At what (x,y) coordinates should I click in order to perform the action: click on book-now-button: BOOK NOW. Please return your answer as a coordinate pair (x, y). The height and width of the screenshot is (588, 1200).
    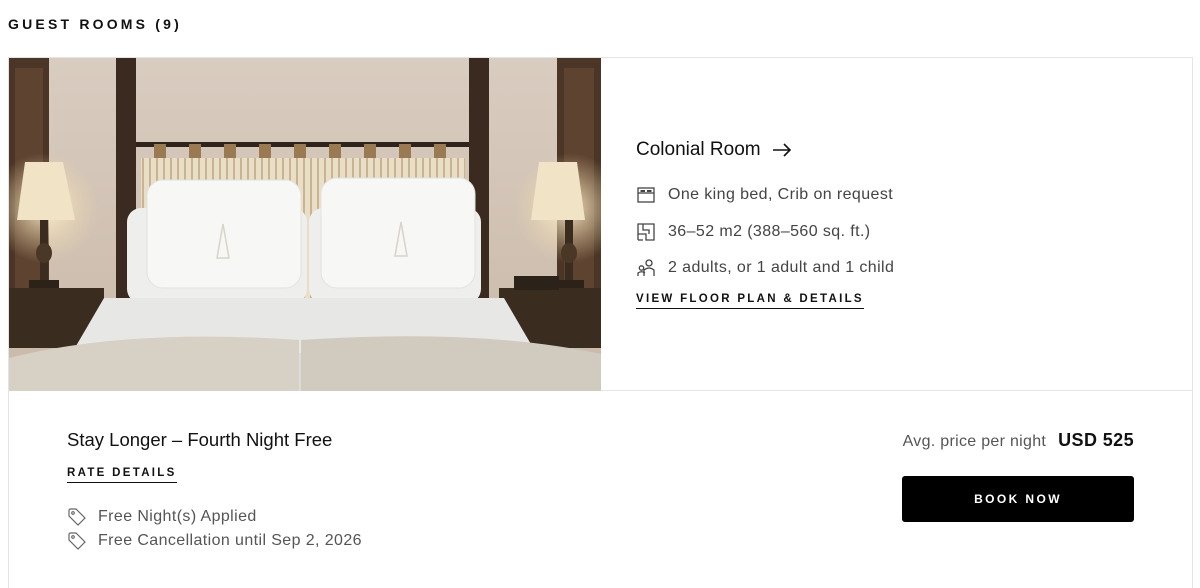
    Looking at the image, I should click on (1018, 499).